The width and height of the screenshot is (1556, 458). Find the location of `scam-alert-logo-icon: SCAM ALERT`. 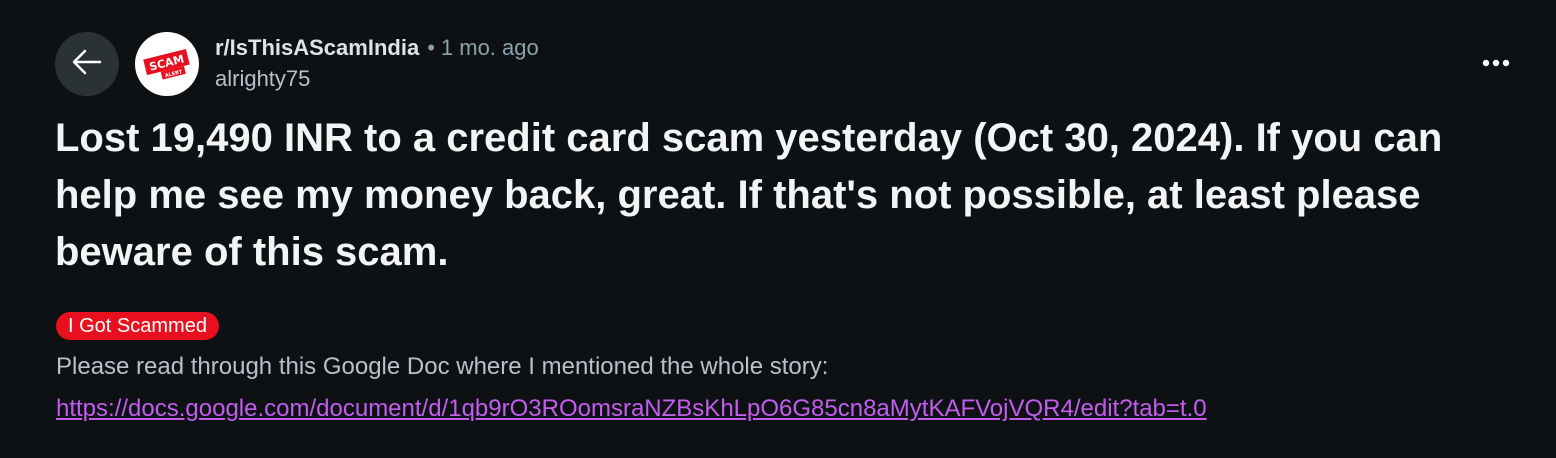

scam-alert-logo-icon: SCAM ALERT is located at coordinates (166, 64).